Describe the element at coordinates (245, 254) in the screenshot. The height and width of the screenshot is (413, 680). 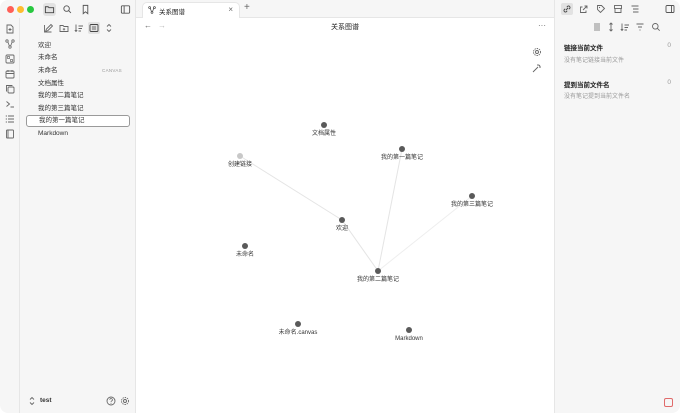
I see `node-label: 未命名` at that location.